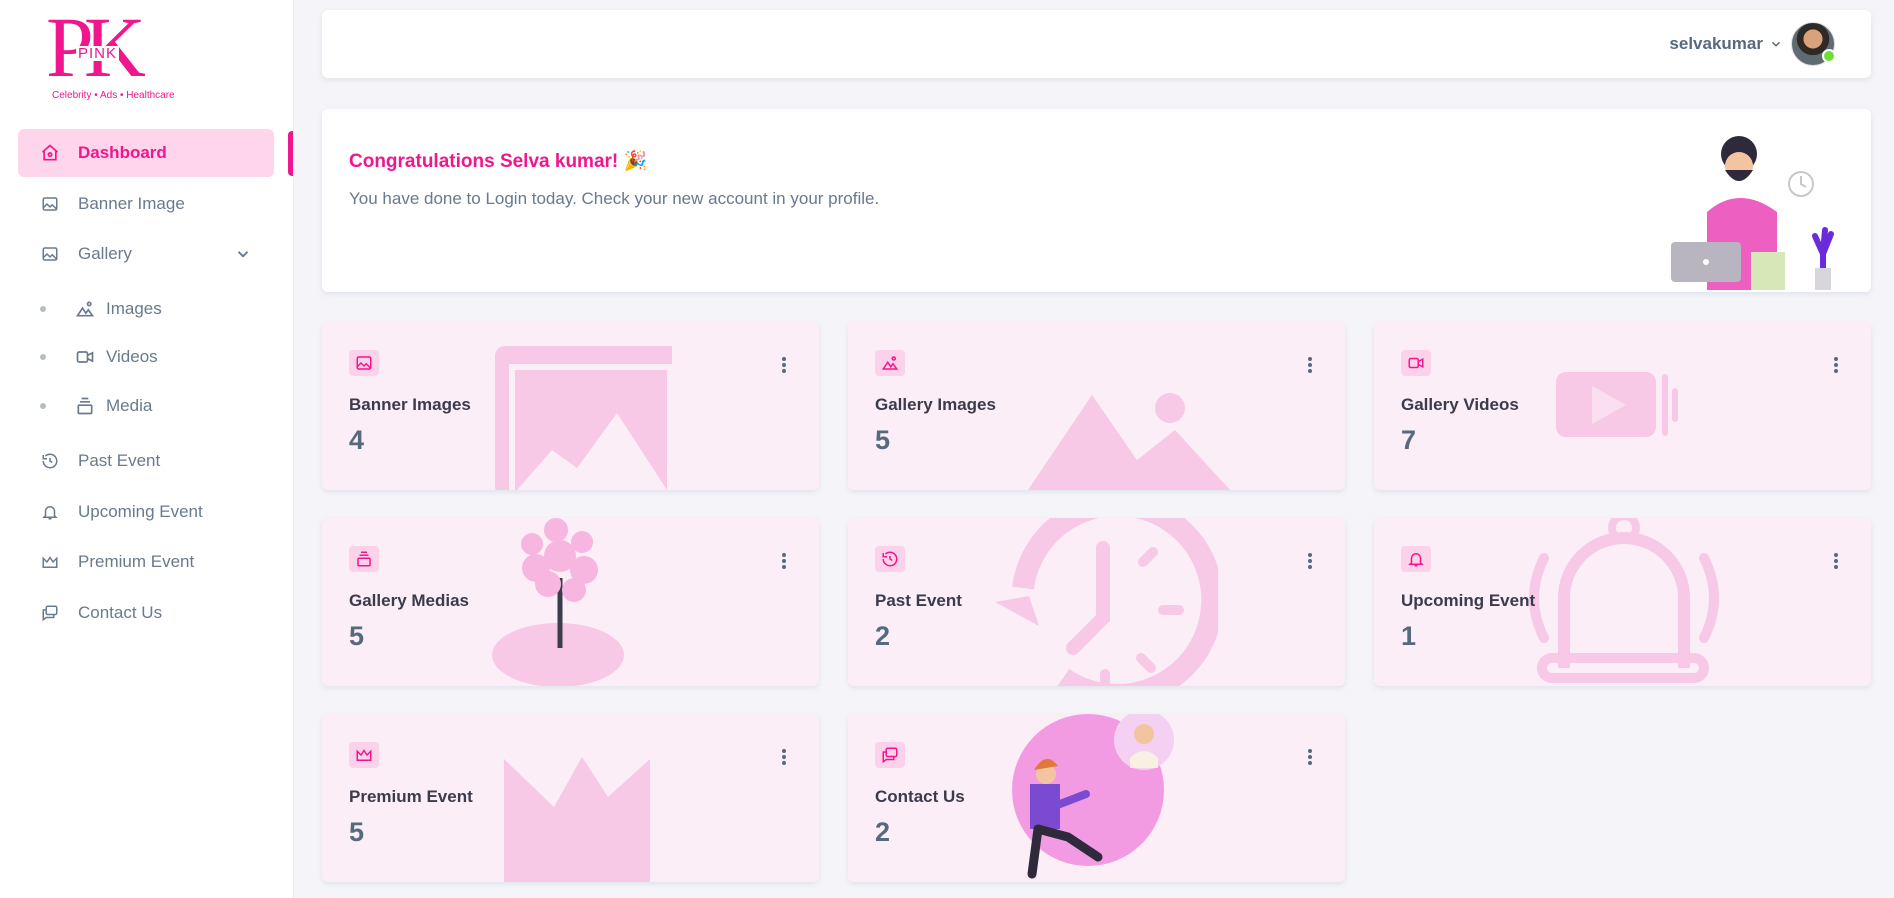  I want to click on stat-card-premium-event: Premium Event 5, so click(570, 798).